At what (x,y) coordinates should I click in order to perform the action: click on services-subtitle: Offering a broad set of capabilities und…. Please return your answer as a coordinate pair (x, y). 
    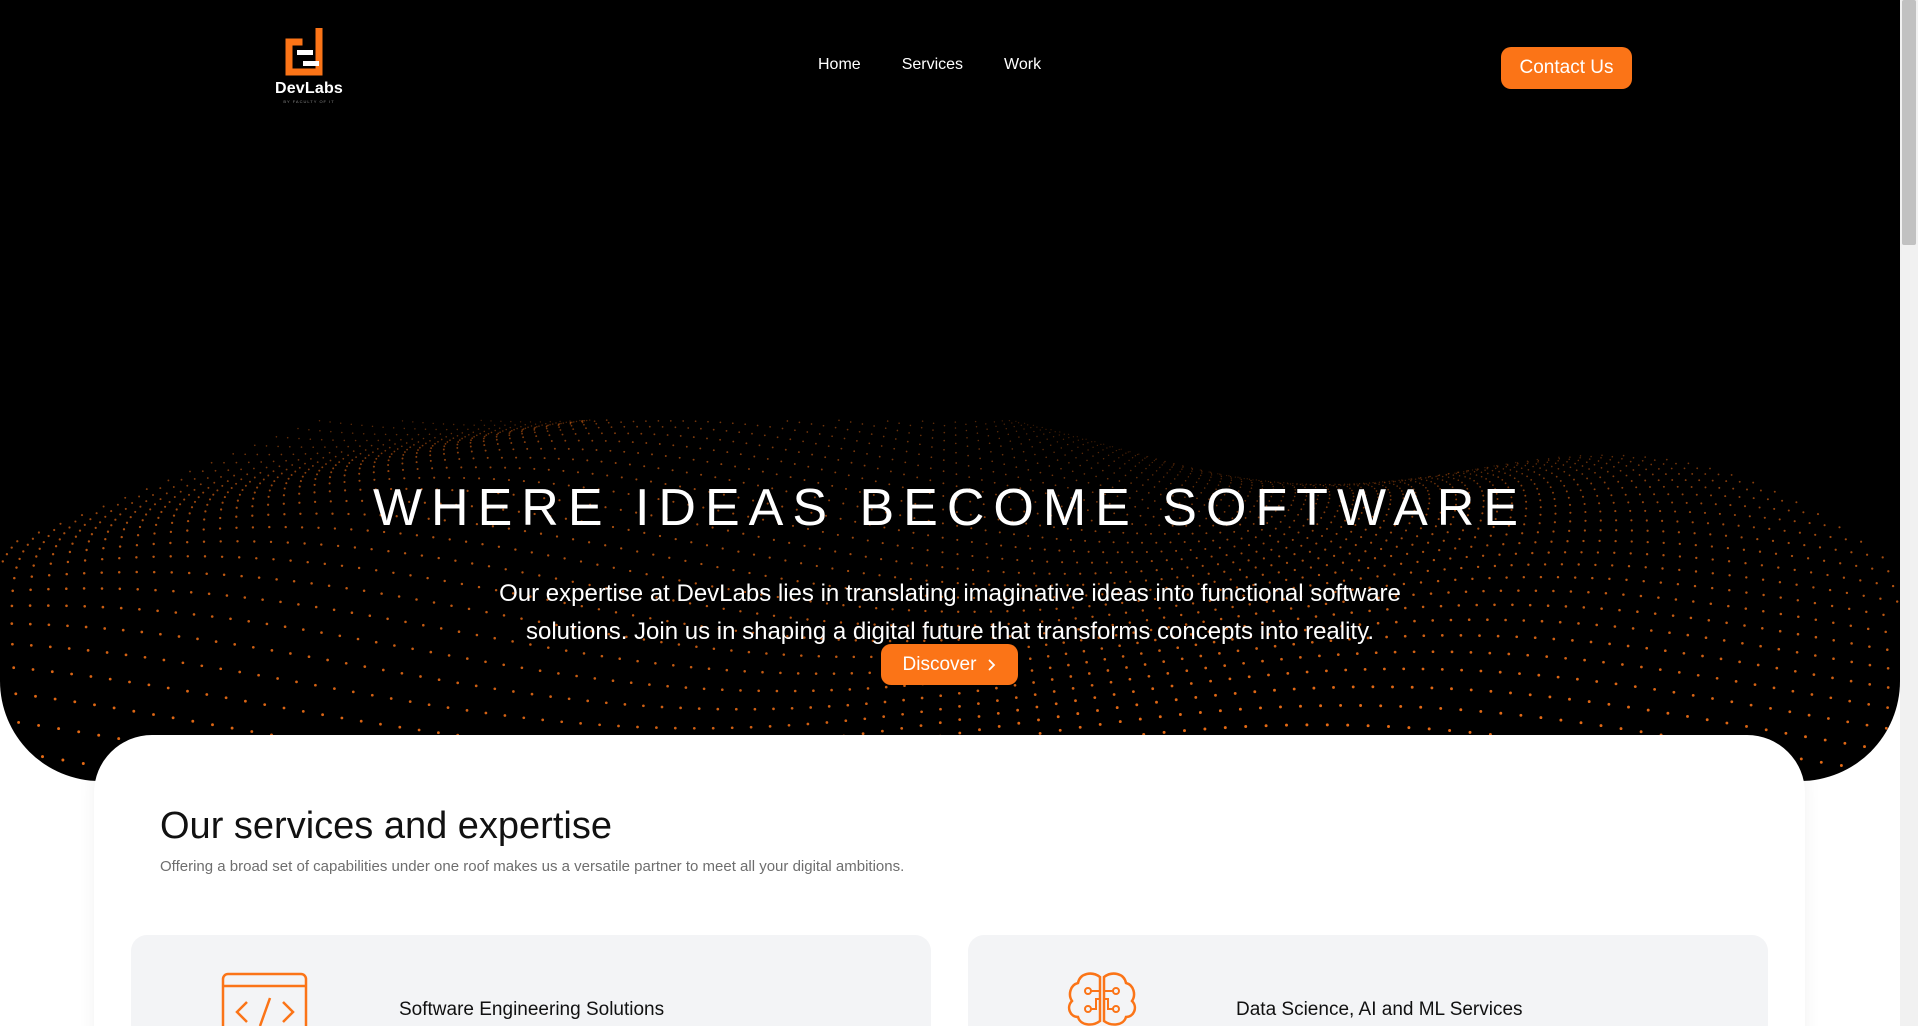
    Looking at the image, I should click on (532, 866).